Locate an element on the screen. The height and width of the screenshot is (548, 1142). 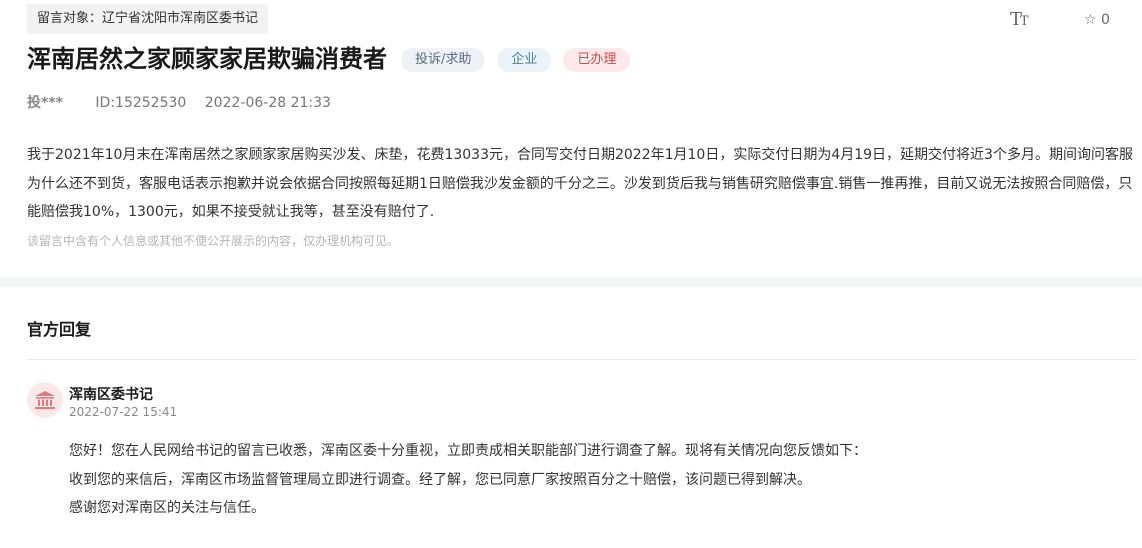
reply-org-name: 浑南区委书记 is located at coordinates (111, 395).